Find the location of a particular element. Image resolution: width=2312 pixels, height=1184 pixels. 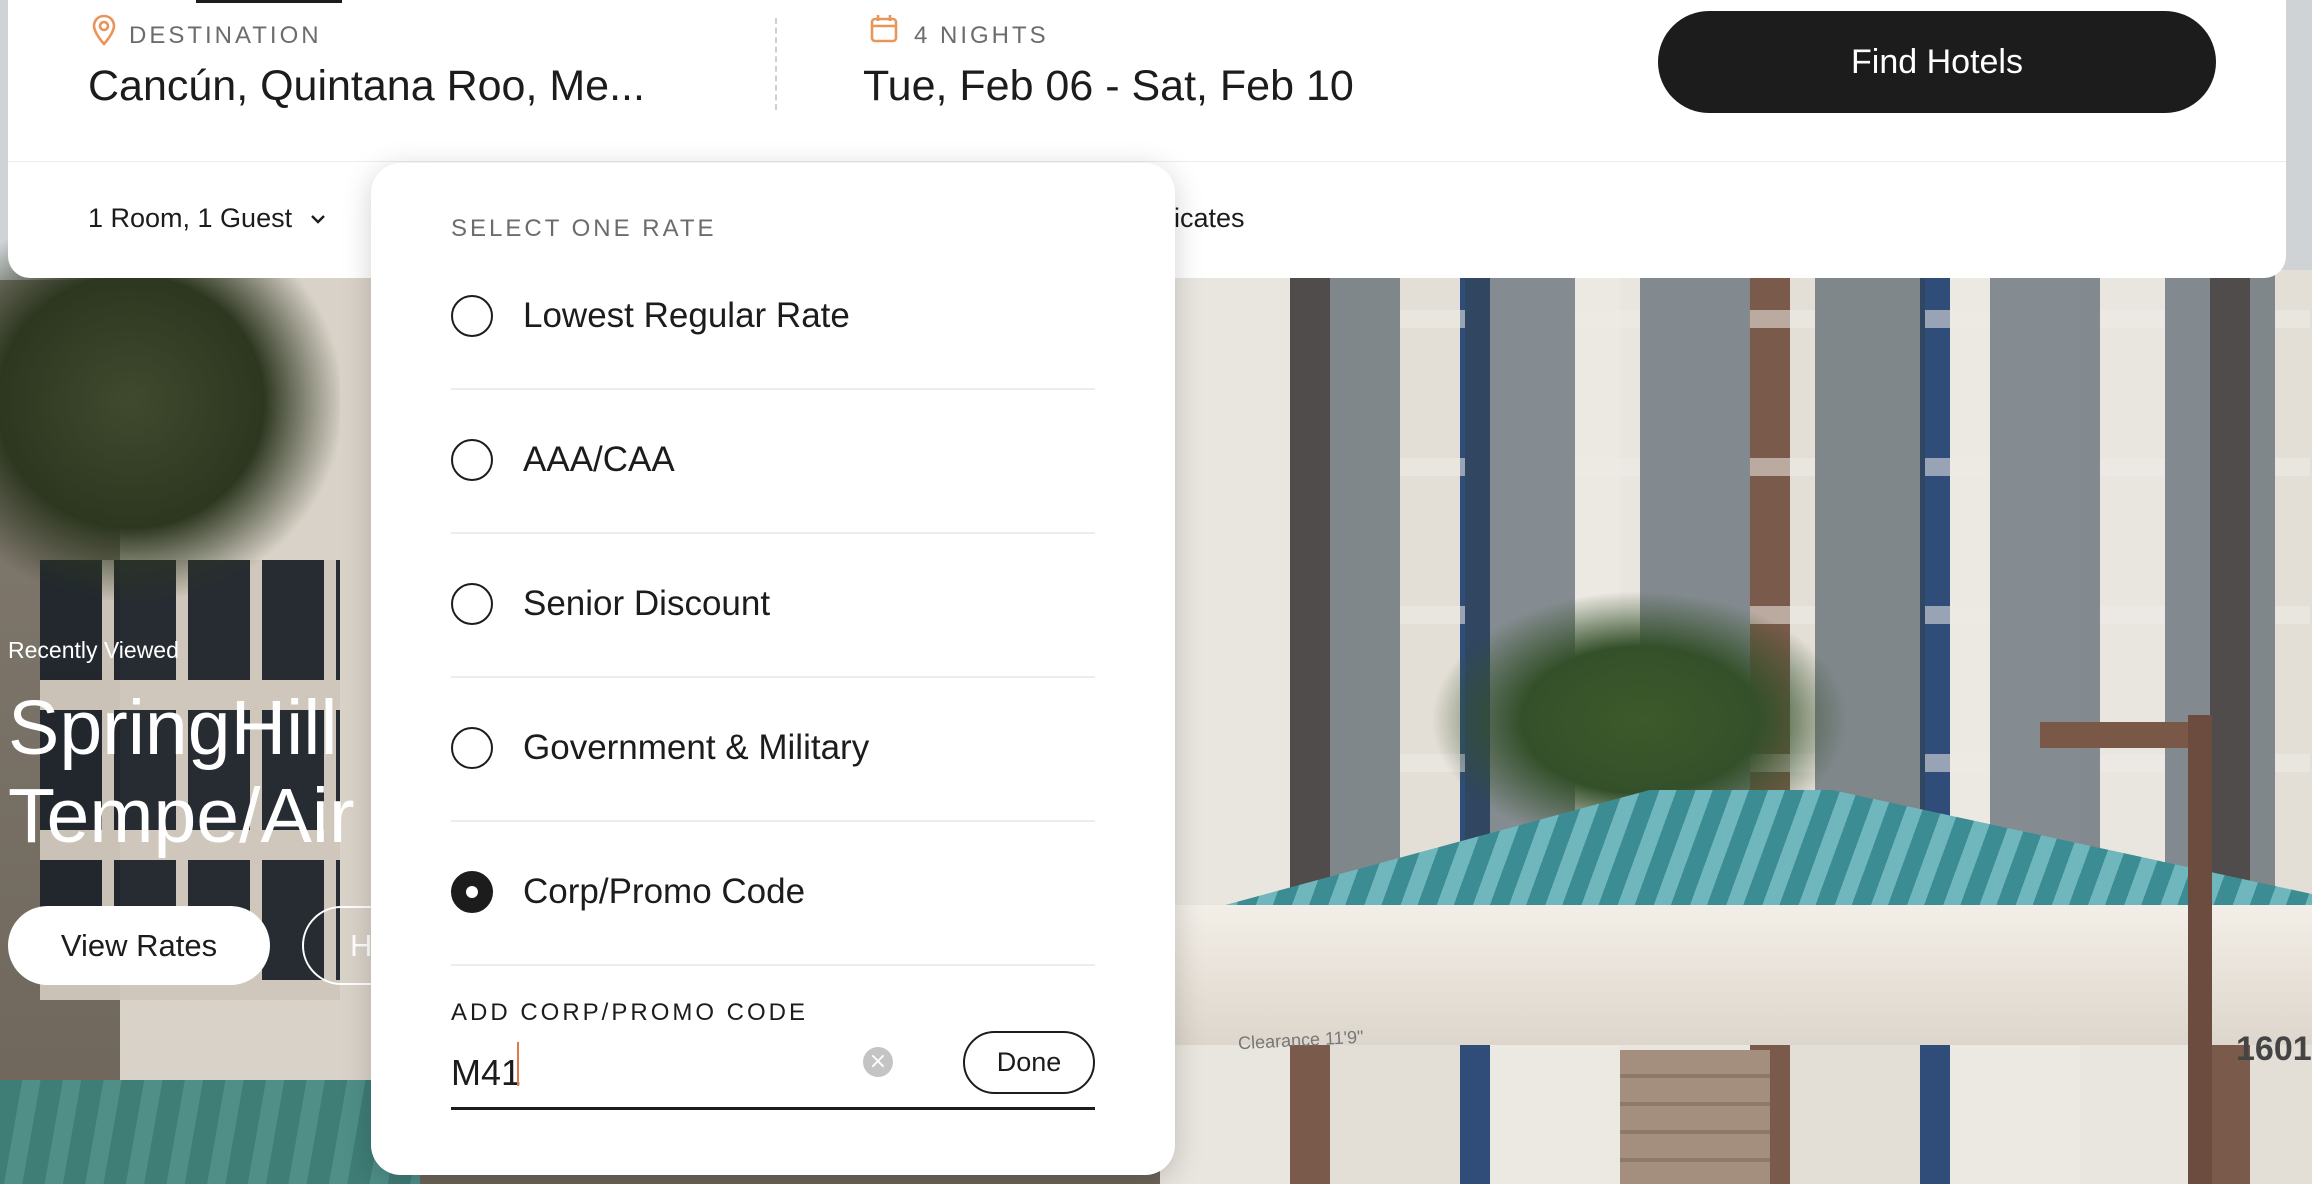

radio-corp-promo-selected is located at coordinates (472, 892).